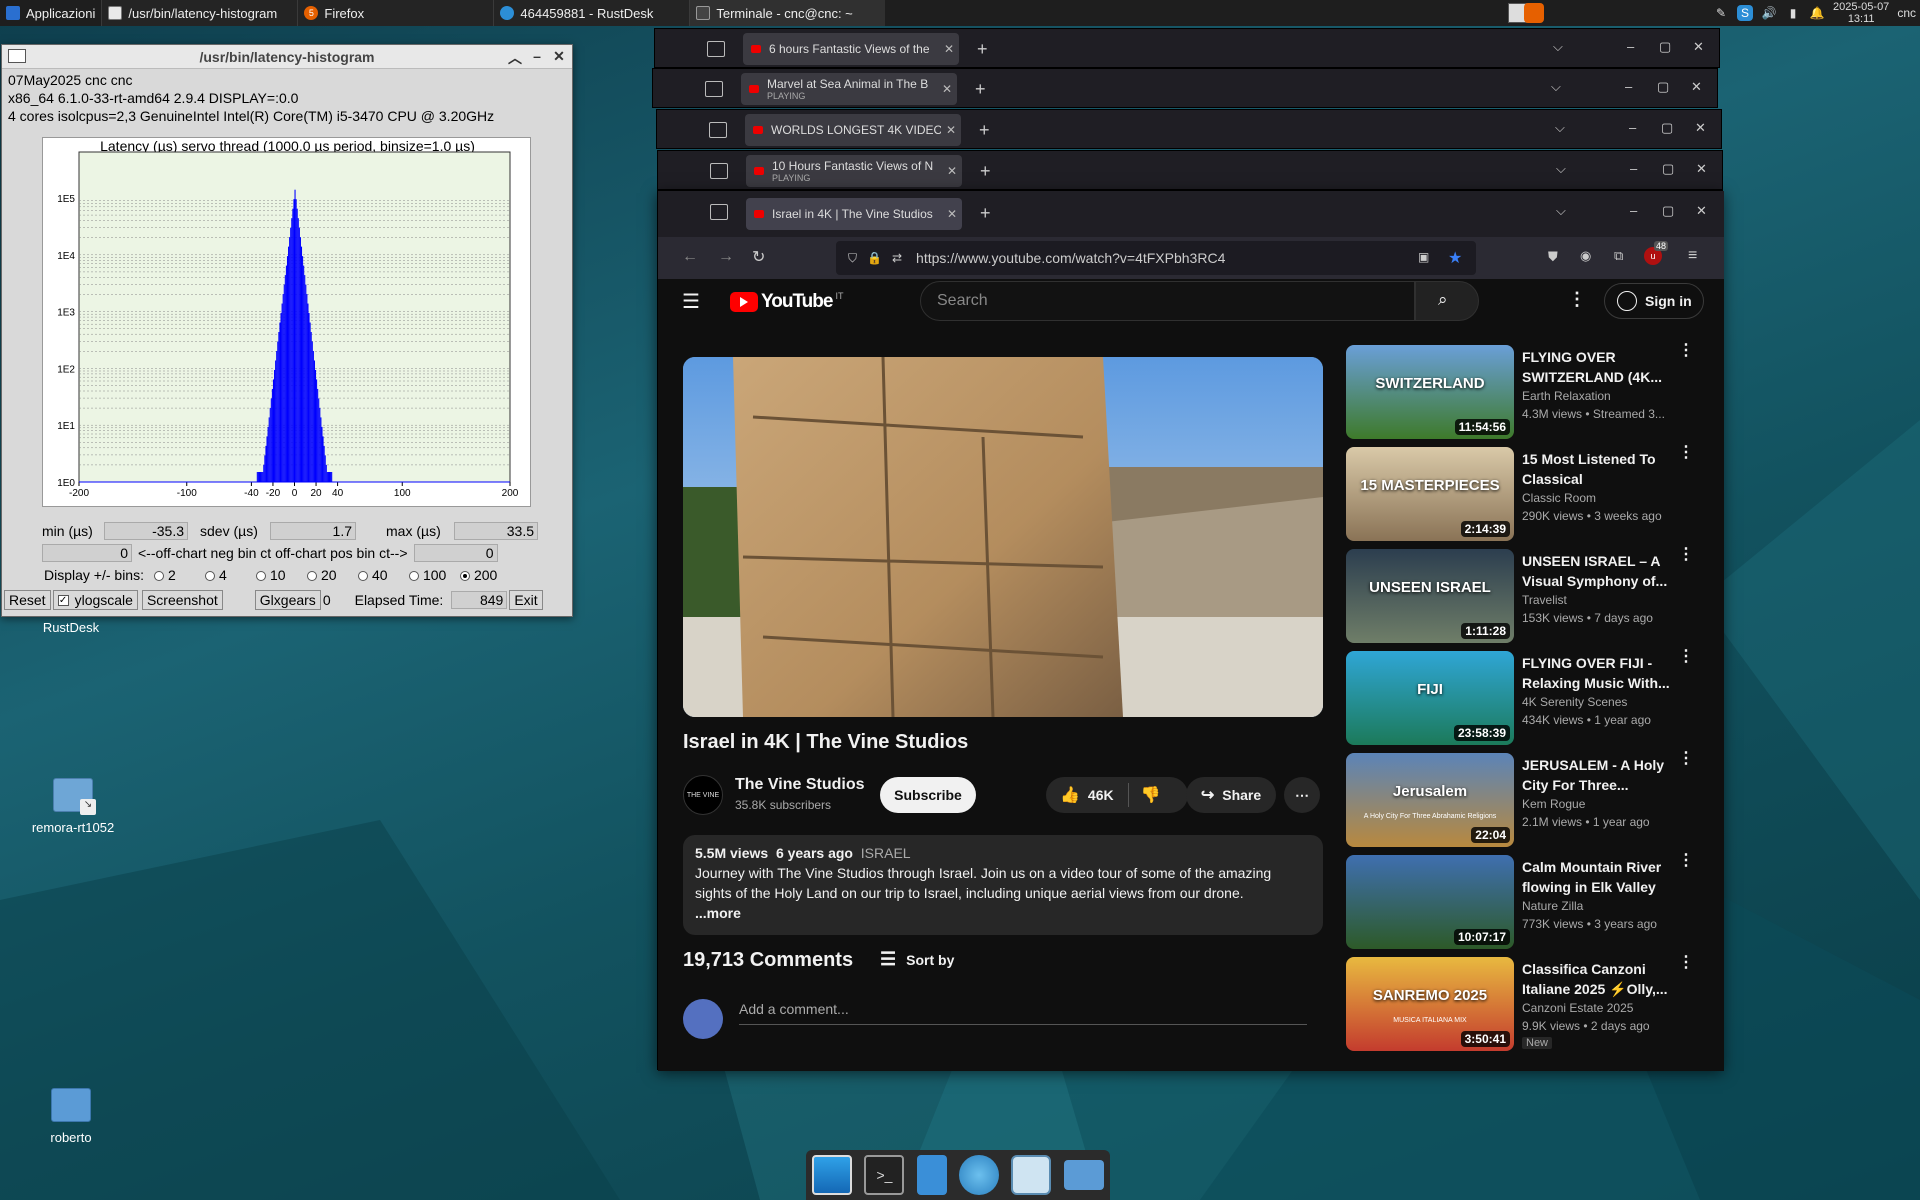 This screenshot has width=1920, height=1200. I want to click on window-titlebar: /usr/bin/latency-histogram ︿ – ✕, so click(287, 57).